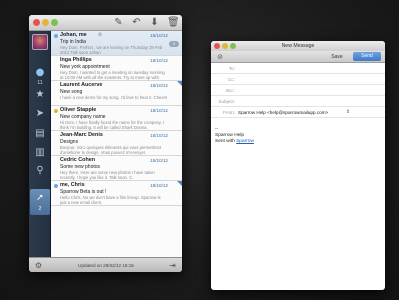  What do you see at coordinates (298, 142) in the screenshot?
I see `sent-with-line: Sent with Sparrow` at bounding box center [298, 142].